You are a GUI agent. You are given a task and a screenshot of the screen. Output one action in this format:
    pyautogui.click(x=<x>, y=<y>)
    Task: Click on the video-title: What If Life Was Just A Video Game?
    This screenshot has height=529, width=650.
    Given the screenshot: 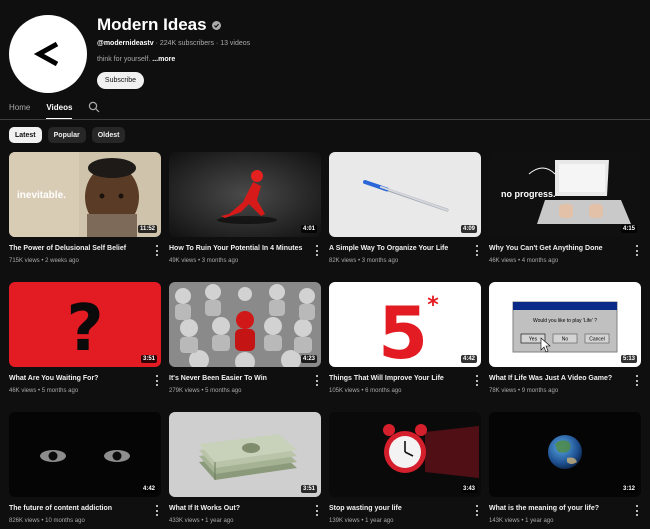 What is the action you would take?
    pyautogui.click(x=550, y=378)
    